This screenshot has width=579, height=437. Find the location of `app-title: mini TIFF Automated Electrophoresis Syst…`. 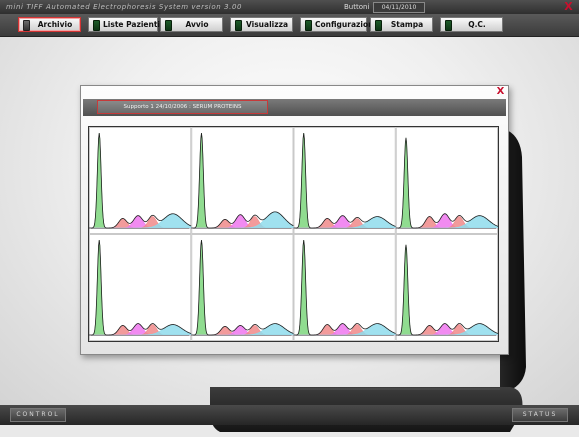

app-title: mini TIFF Automated Electrophoresis Syst… is located at coordinates (124, 7).